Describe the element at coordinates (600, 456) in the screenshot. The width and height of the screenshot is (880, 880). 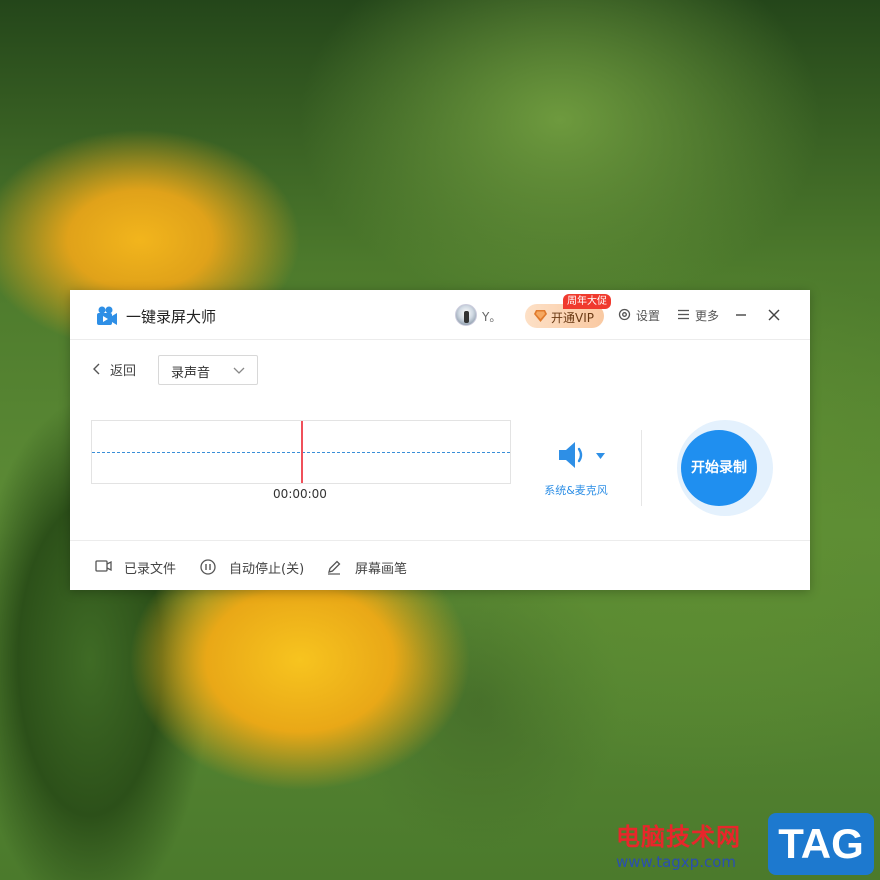
I see `caret-down-icon` at that location.